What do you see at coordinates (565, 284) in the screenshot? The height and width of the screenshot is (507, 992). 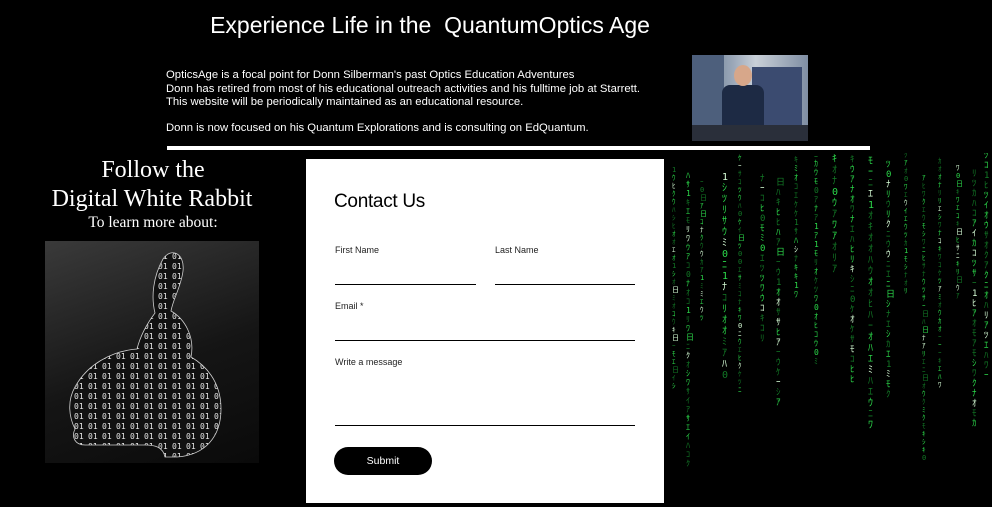 I see `last-name-field` at bounding box center [565, 284].